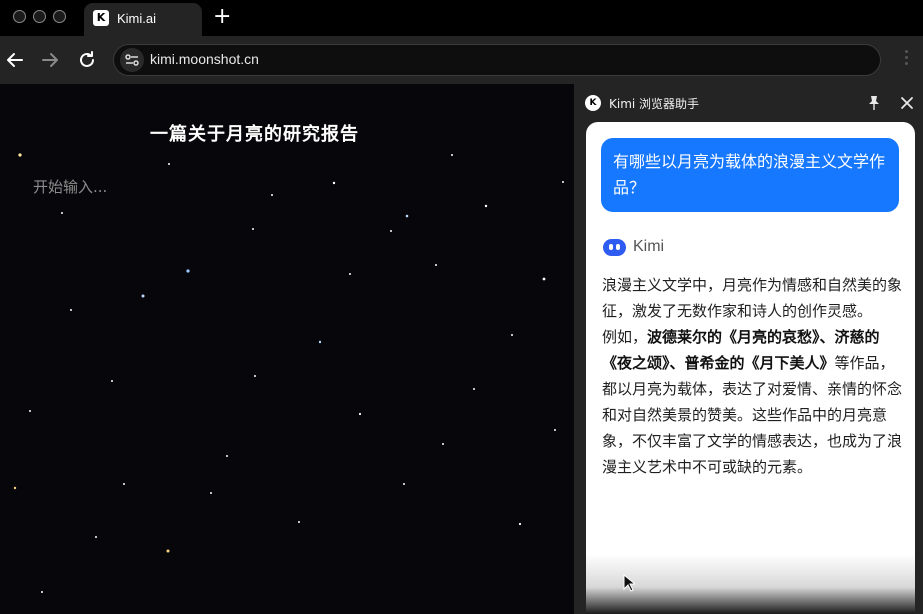  I want to click on forward-button, so click(50, 60).